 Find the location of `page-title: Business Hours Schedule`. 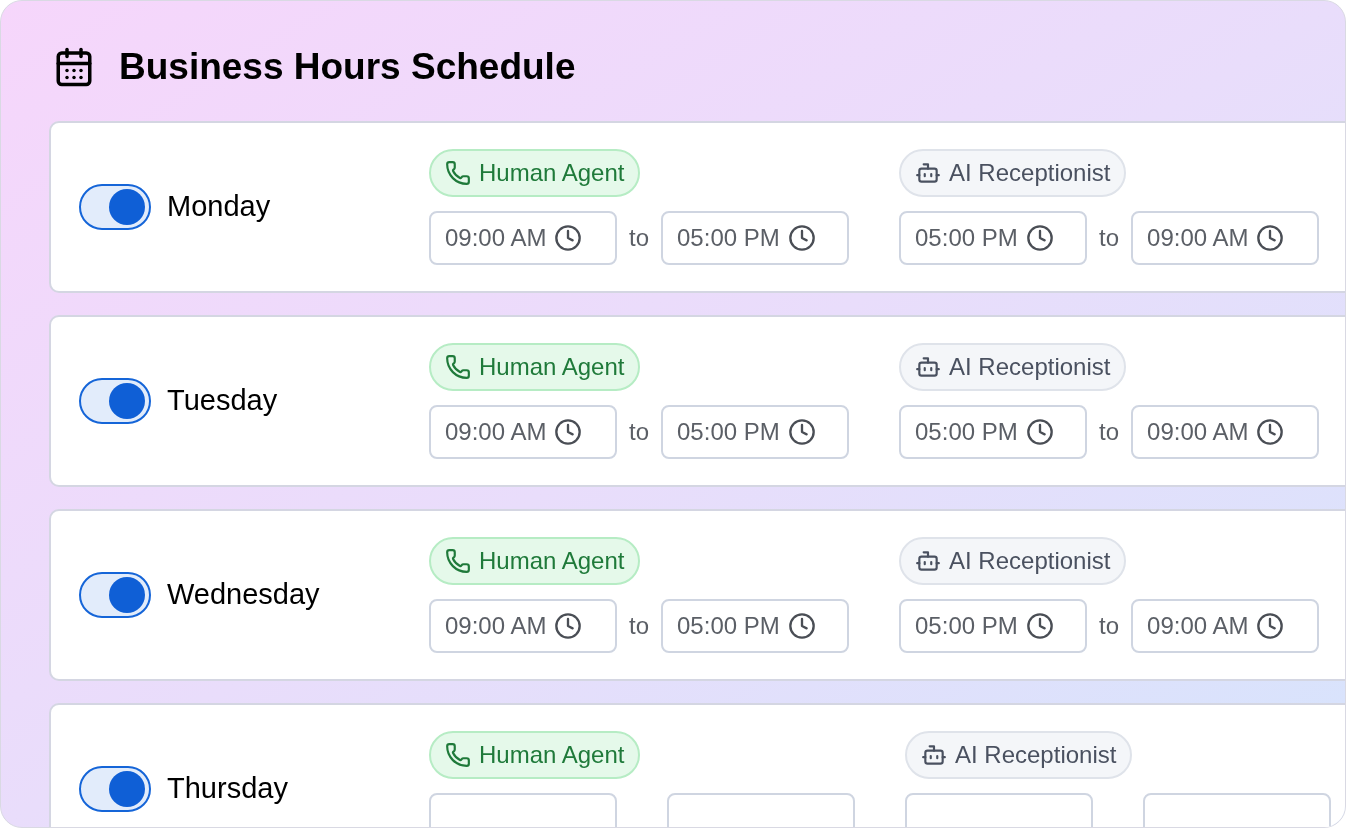

page-title: Business Hours Schedule is located at coordinates (347, 67).